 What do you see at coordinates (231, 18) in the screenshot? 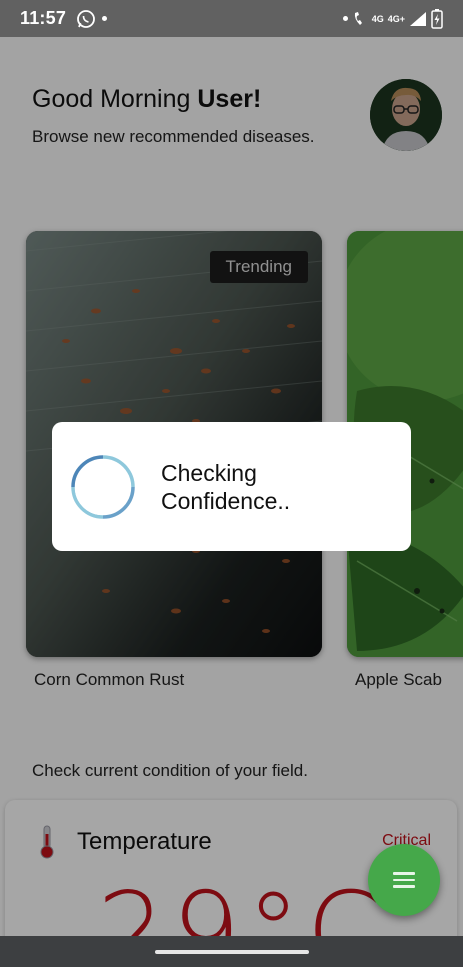
I see `status-bar: 11:57 4G 4G+` at bounding box center [231, 18].